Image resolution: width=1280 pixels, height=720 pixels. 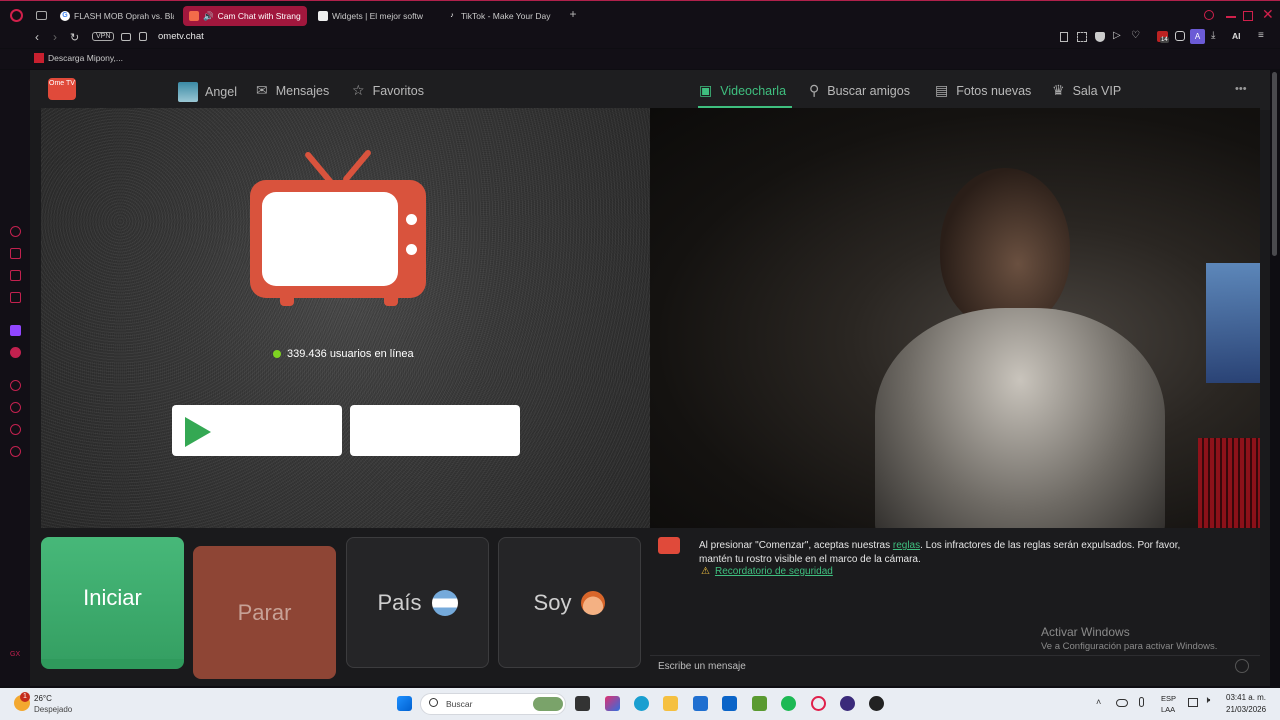 I want to click on language-top: ESP, so click(x=1168, y=698).